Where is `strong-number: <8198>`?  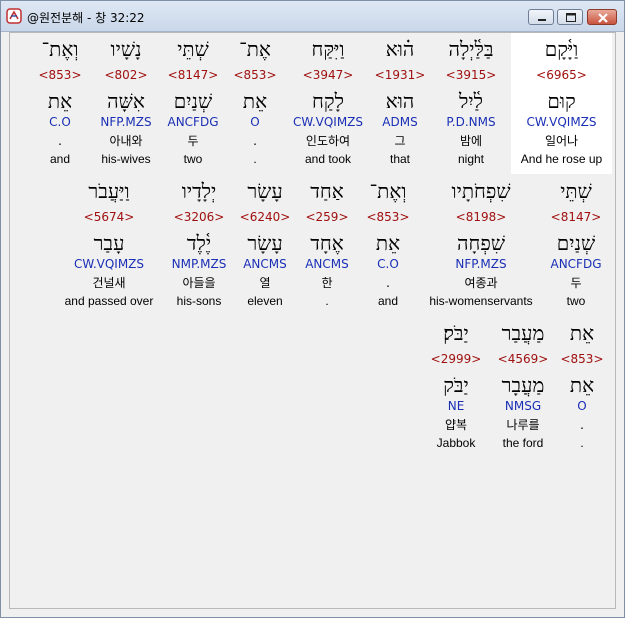
strong-number: <8198> is located at coordinates (481, 217).